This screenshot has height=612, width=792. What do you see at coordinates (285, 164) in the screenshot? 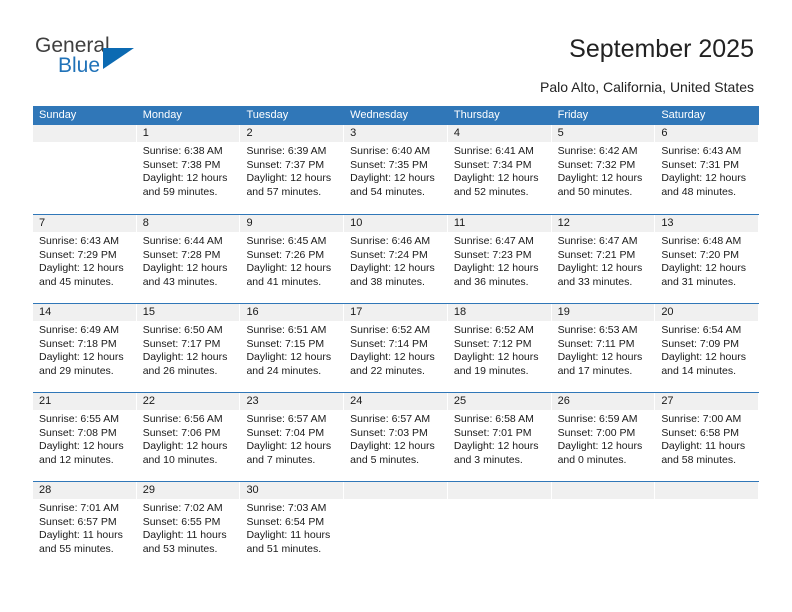
I see `sunset-time: Sunset: 7:37 PM` at bounding box center [285, 164].